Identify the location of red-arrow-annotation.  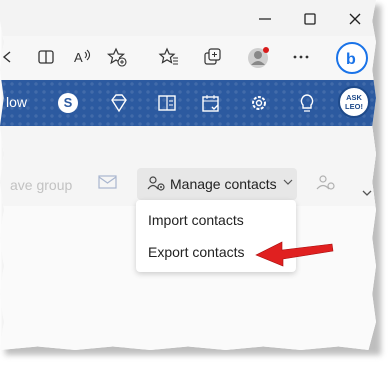
(294, 254).